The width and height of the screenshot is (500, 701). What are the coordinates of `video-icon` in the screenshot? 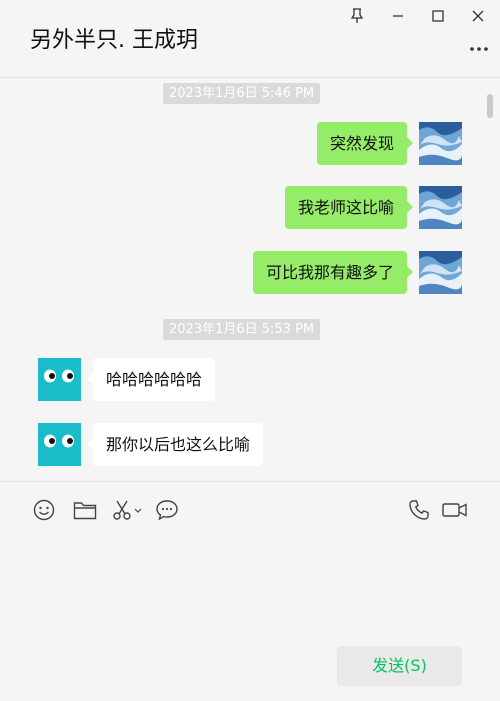 It's located at (455, 510).